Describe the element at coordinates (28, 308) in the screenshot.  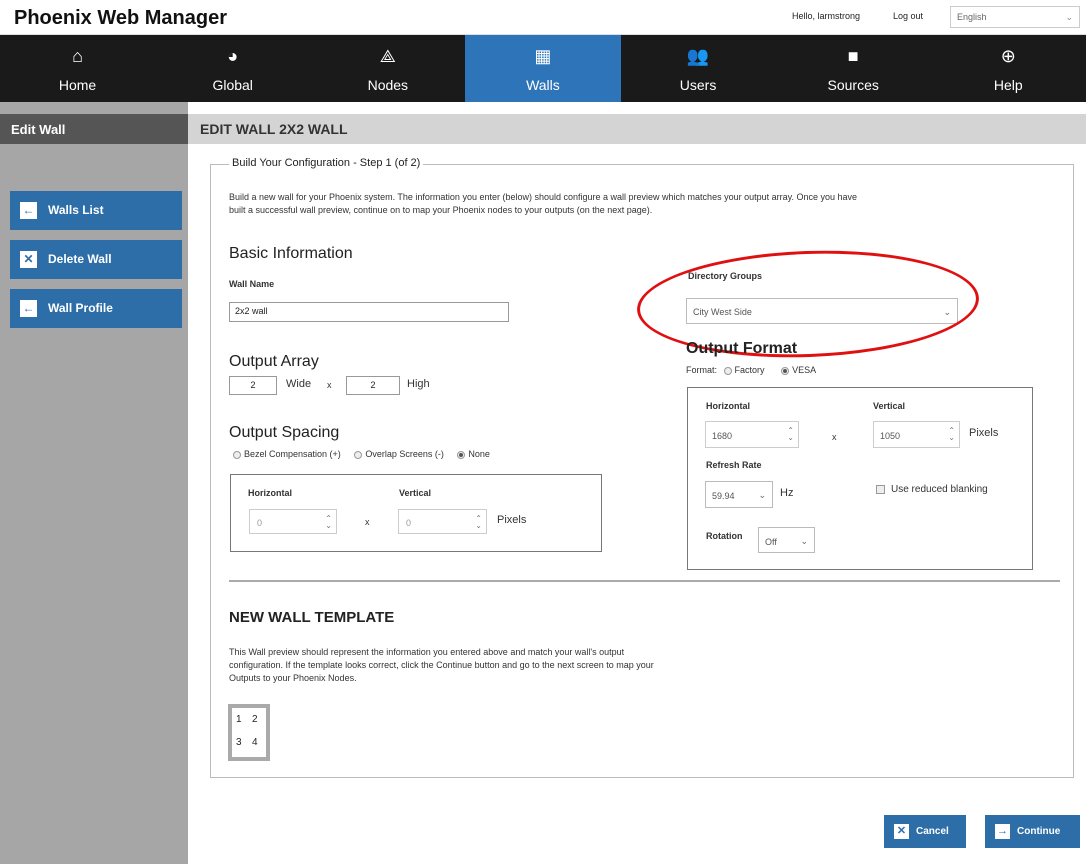
I see `arrow-left-icon: ←` at that location.